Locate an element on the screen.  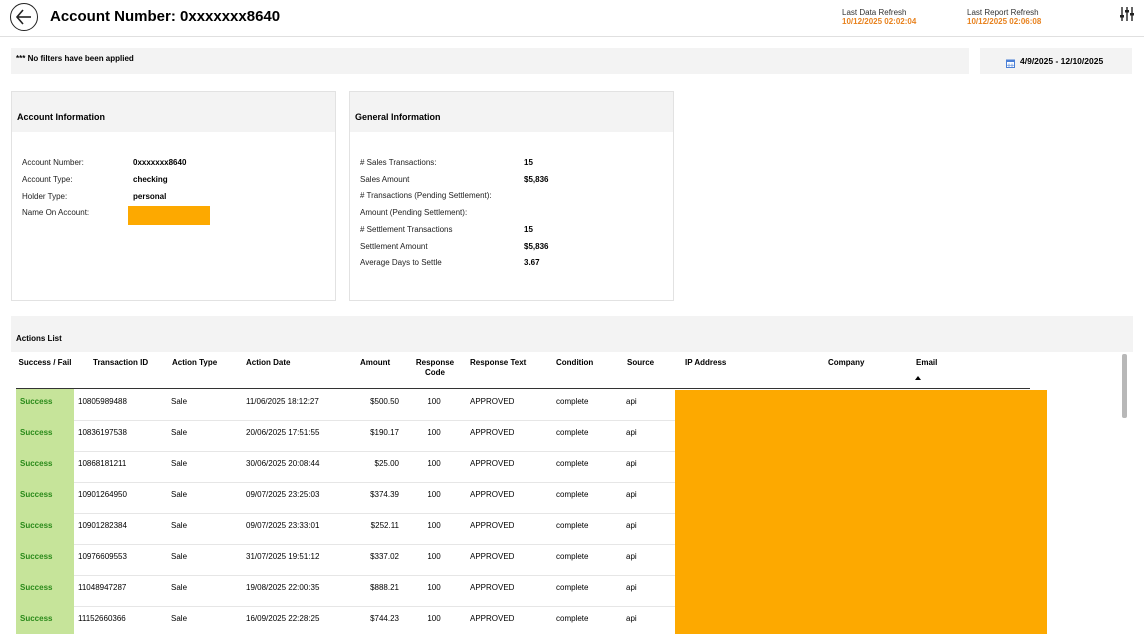
holder-type-label: Holder Type: is located at coordinates (45, 196).